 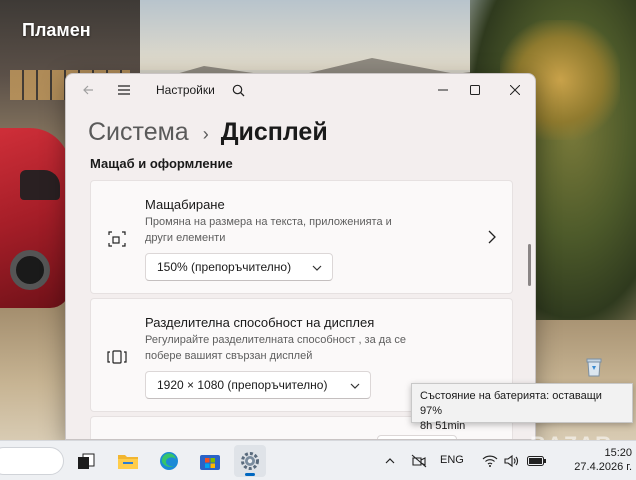 I want to click on back-button, so click(x=88, y=90).